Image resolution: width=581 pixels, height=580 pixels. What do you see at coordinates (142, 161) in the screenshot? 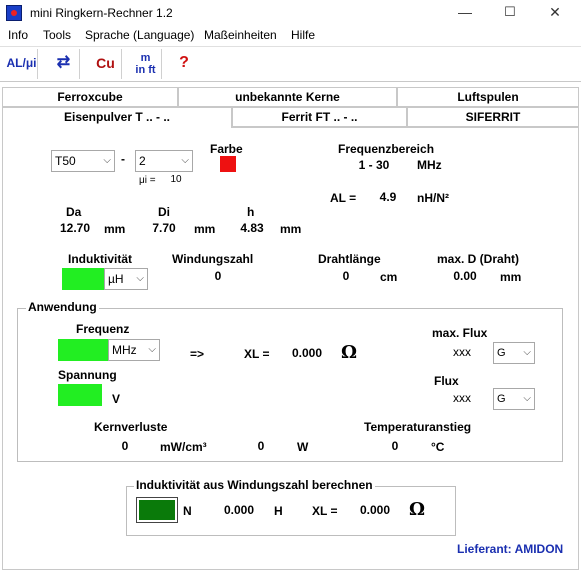
I see `core-mix-value: 2` at bounding box center [142, 161].